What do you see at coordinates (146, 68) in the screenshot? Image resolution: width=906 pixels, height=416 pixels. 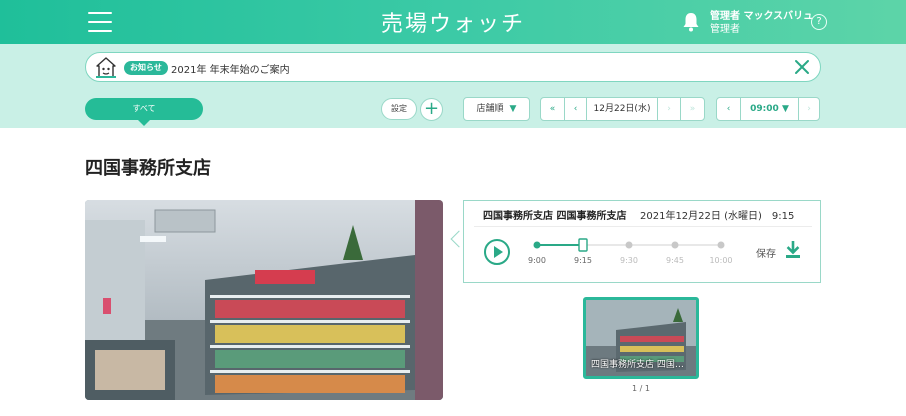 I see `notice-badge: お知らせ` at bounding box center [146, 68].